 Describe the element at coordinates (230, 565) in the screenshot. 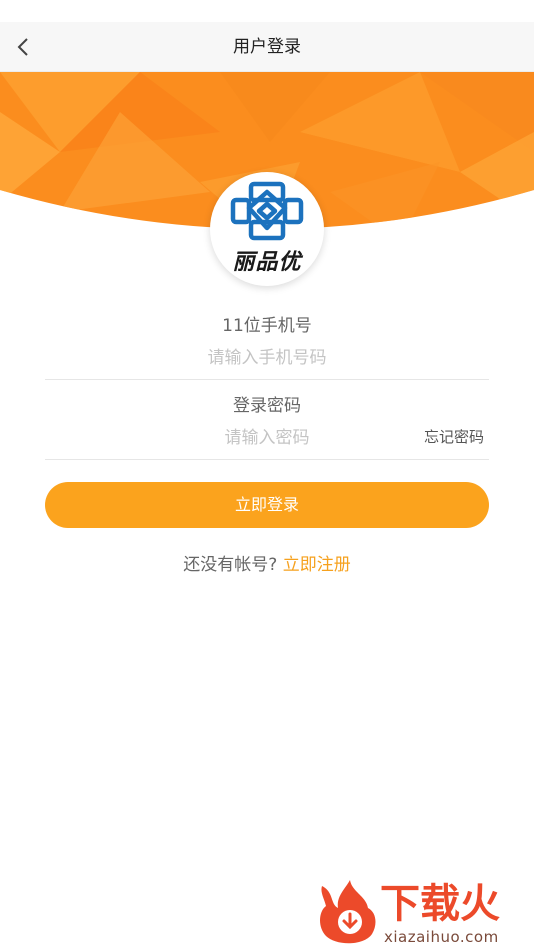

I see `register-prompt: 还没有帐号?` at that location.